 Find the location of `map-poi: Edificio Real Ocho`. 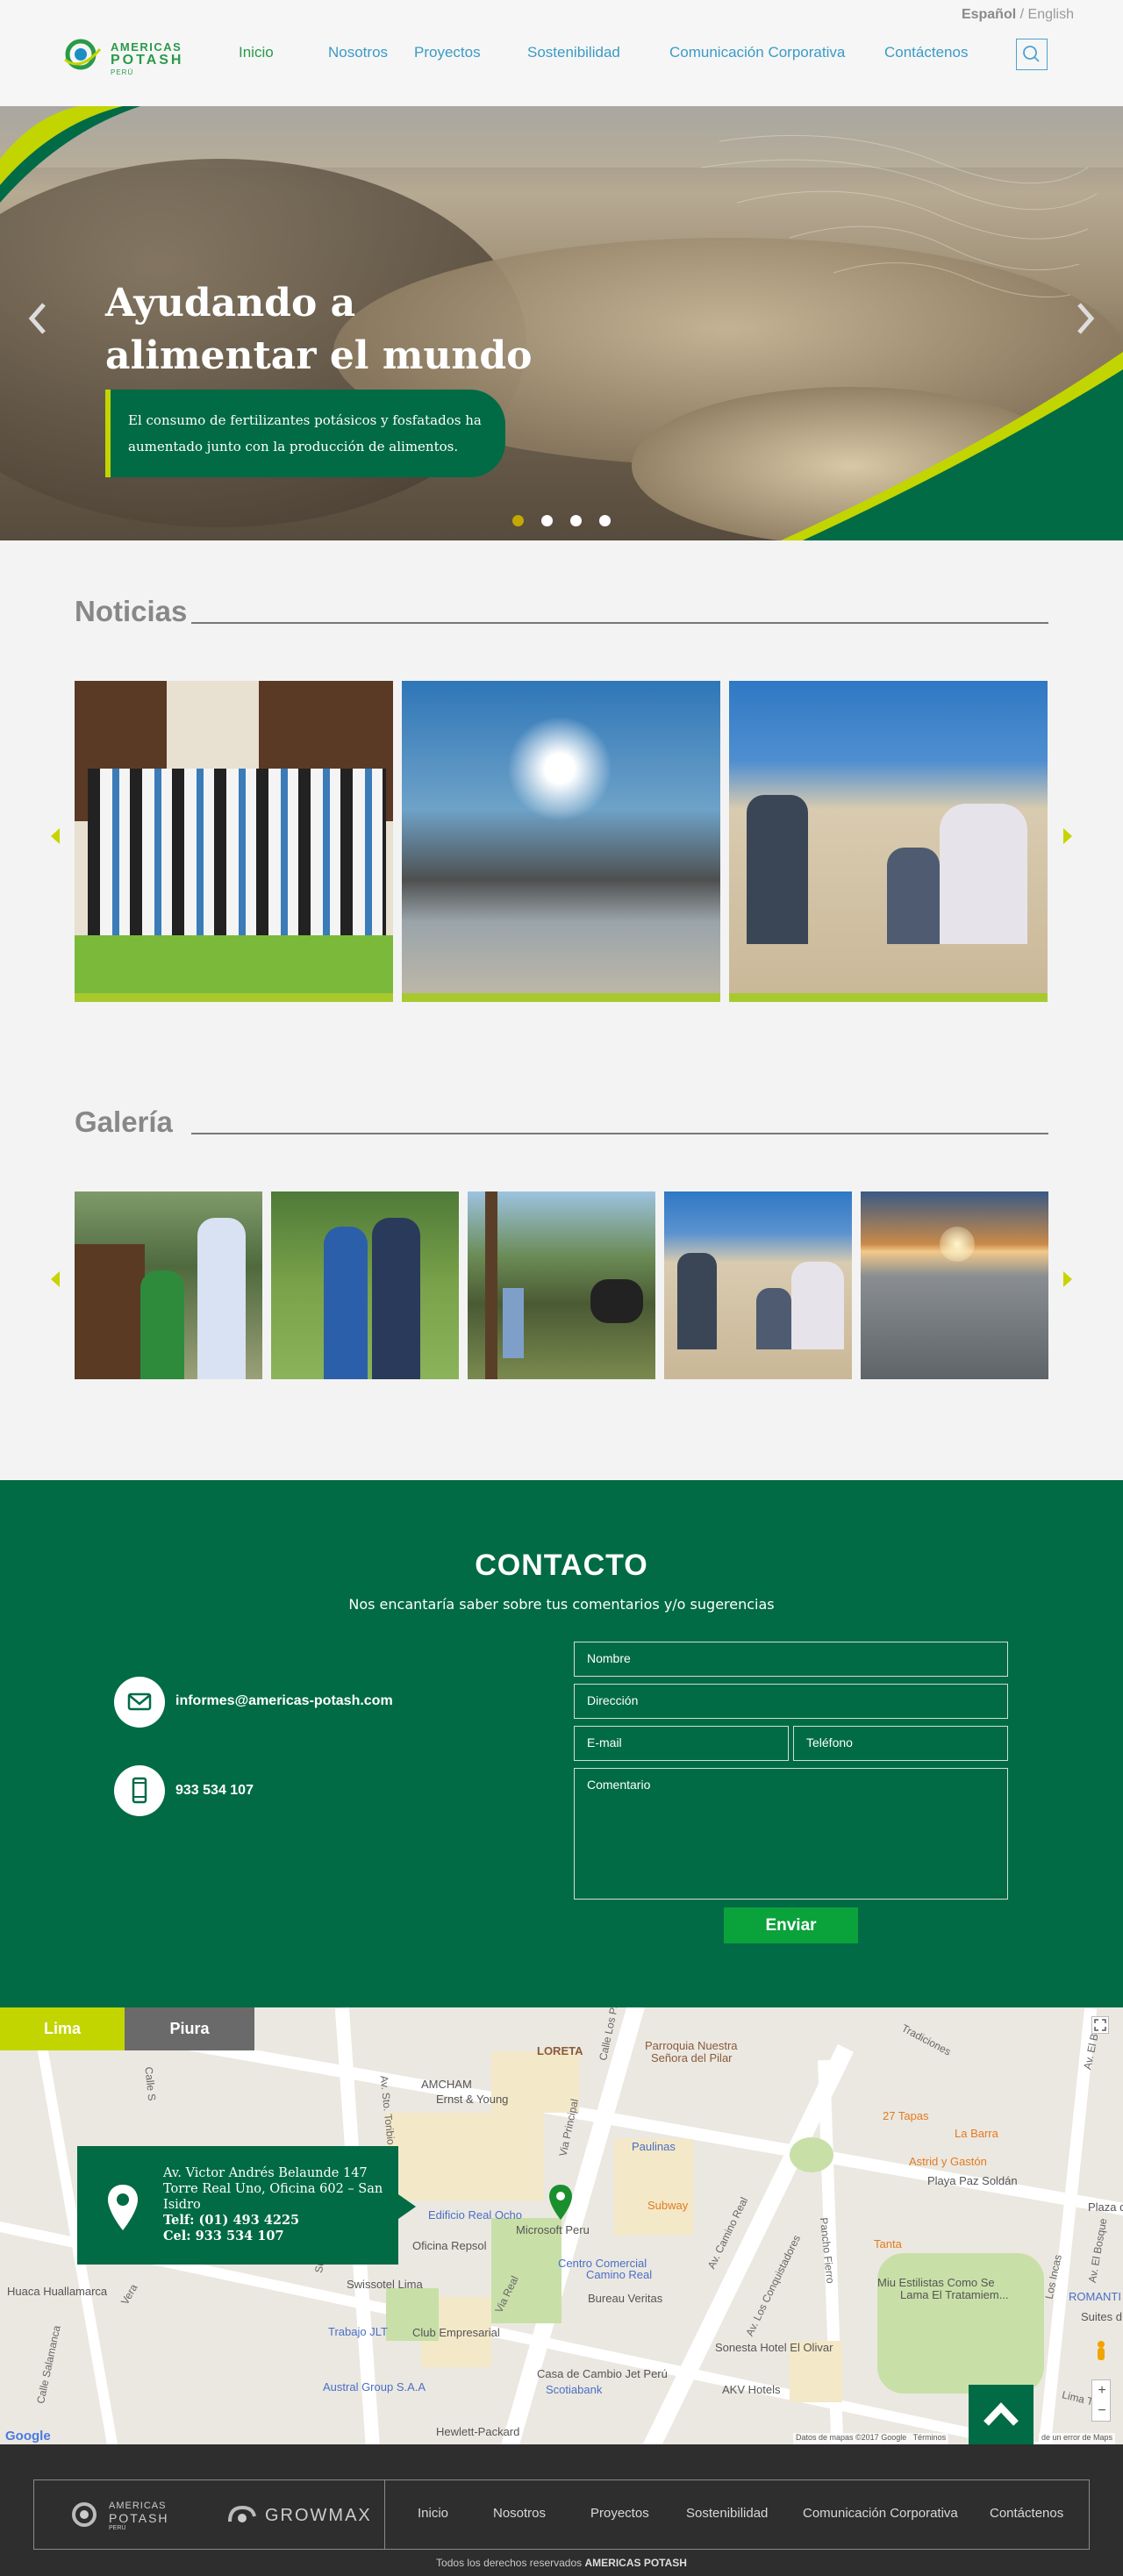

map-poi: Edificio Real Ocho is located at coordinates (475, 2215).